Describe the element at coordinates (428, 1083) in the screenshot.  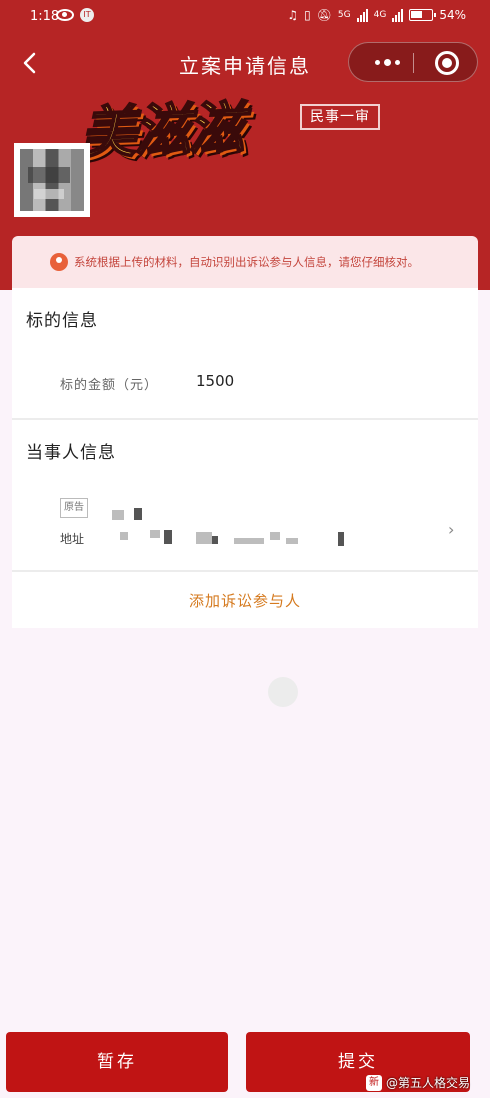
I see `watermark-text: @第五人格交易` at that location.